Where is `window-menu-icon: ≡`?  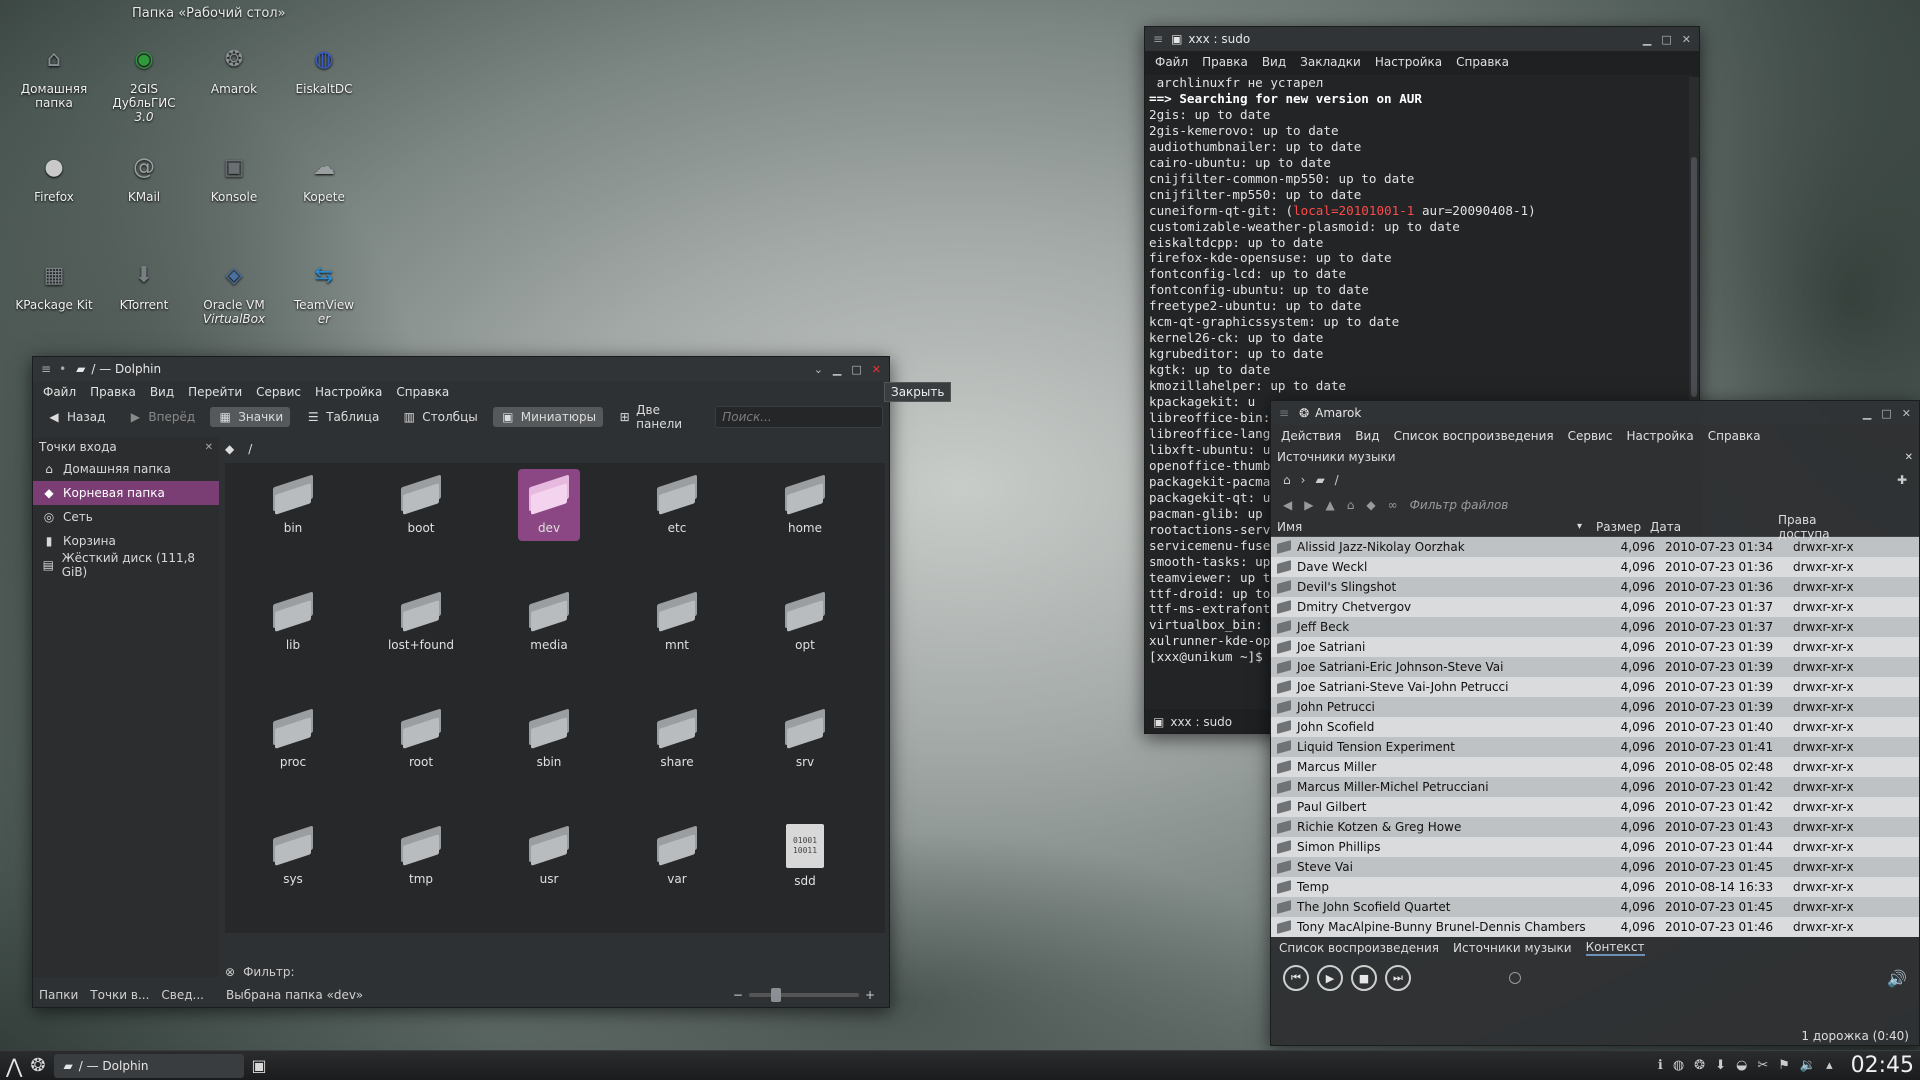 window-menu-icon: ≡ is located at coordinates (46, 369).